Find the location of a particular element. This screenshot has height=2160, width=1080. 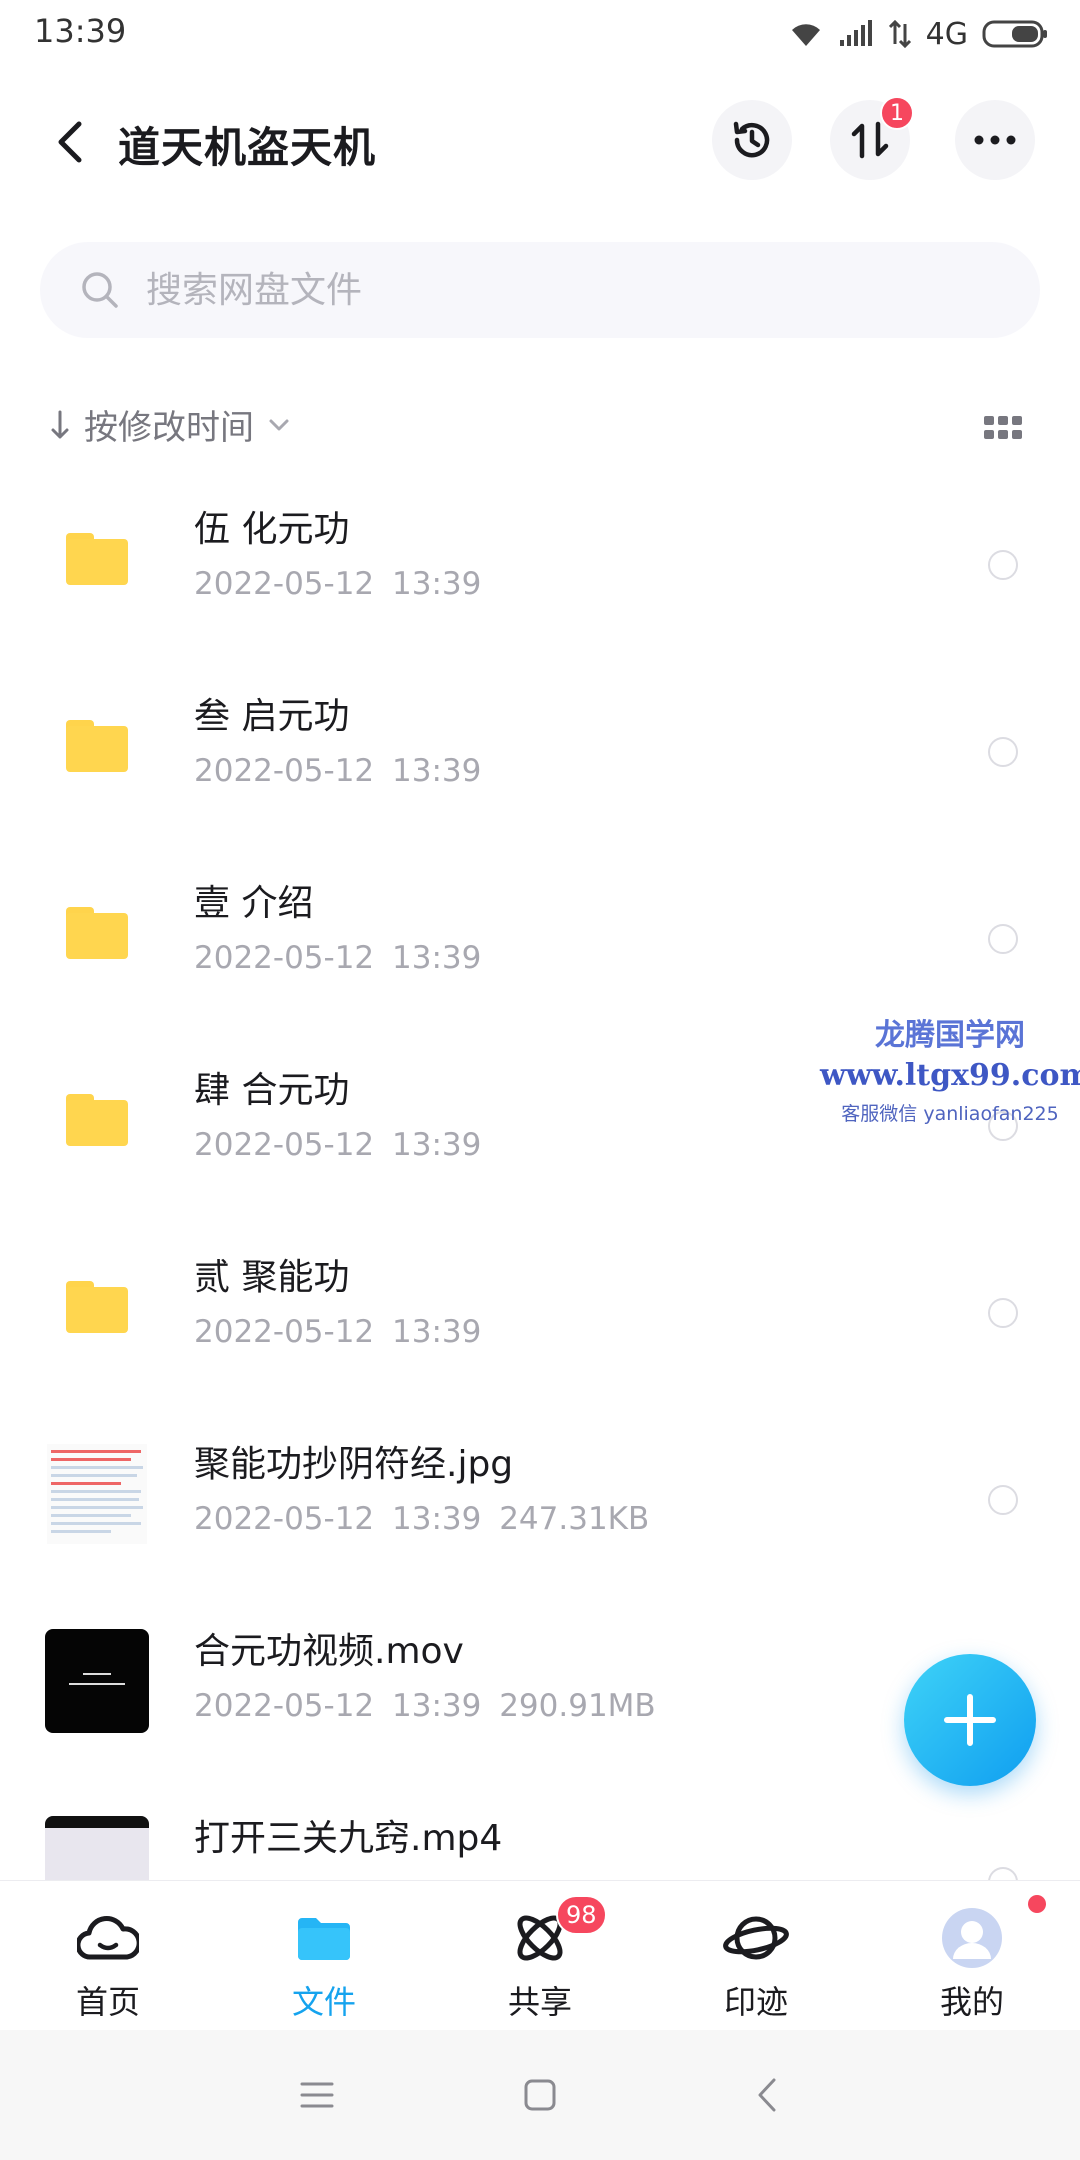

more-options-button is located at coordinates (995, 140).